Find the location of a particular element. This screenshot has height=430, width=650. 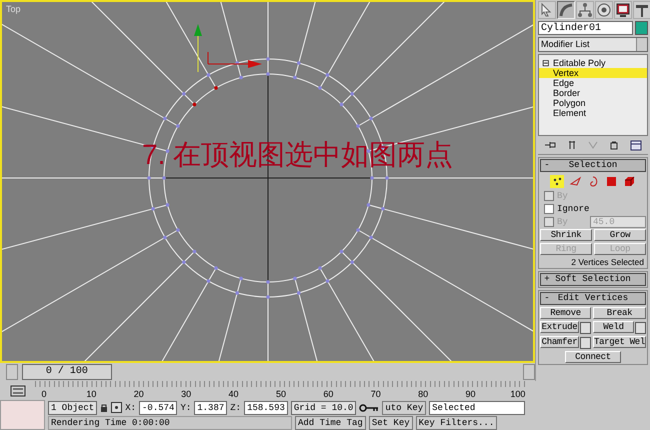

auto-key-button: uto Key is located at coordinates (404, 407).